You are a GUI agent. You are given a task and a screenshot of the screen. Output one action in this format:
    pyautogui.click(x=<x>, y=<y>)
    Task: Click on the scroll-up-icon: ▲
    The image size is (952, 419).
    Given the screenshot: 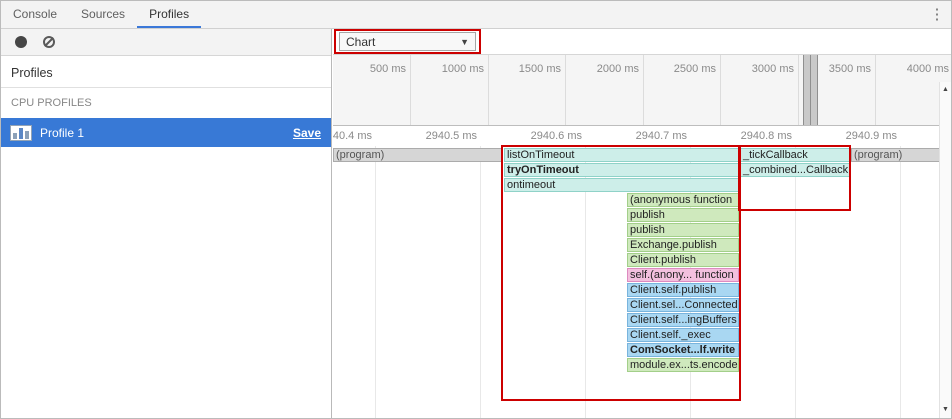 What is the action you would take?
    pyautogui.click(x=945, y=90)
    